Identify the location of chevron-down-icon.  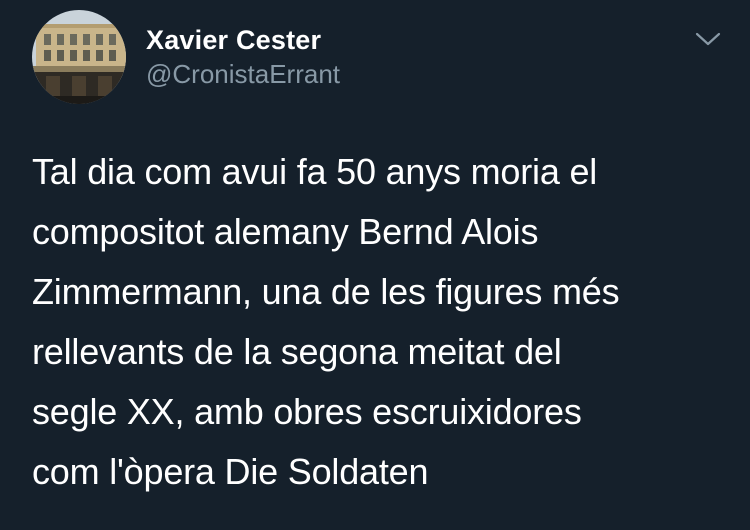
(708, 39).